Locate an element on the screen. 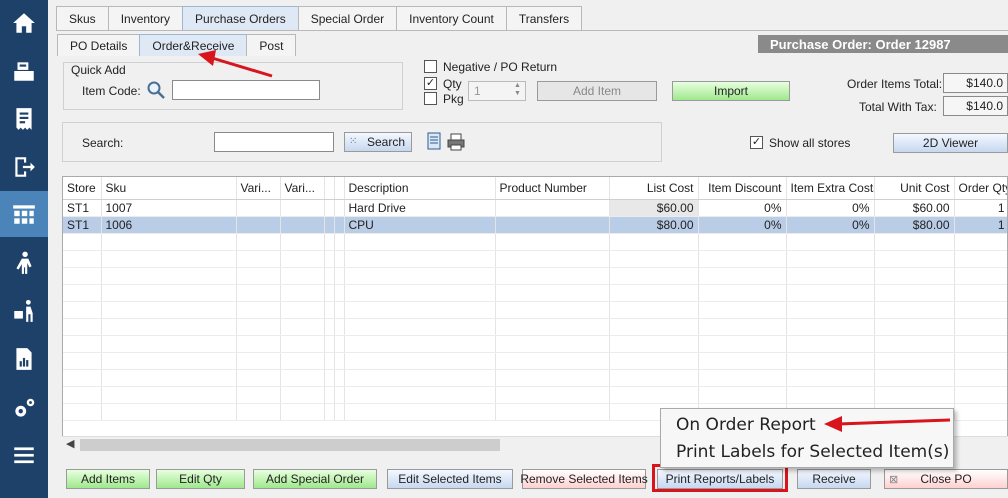 This screenshot has width=1008, height=498. add-special-order-button: Add Special Order is located at coordinates (315, 479).